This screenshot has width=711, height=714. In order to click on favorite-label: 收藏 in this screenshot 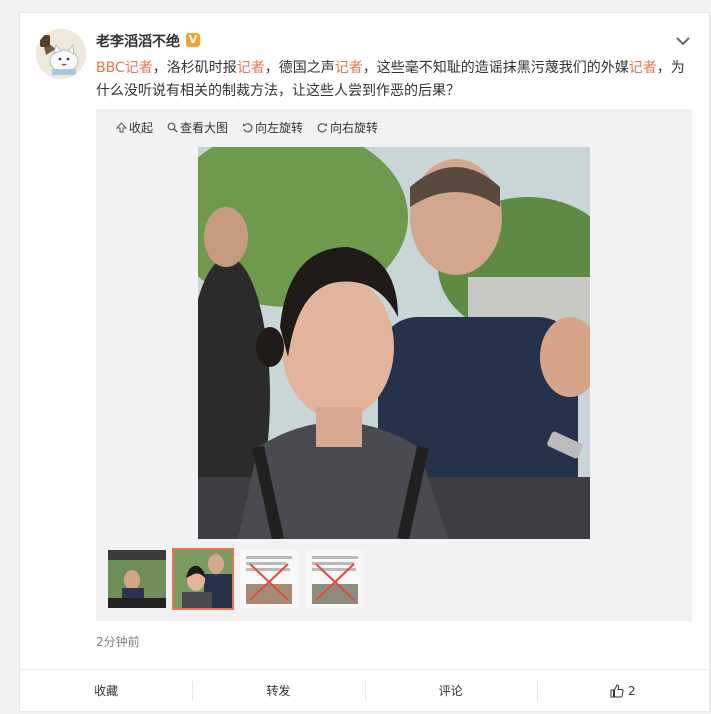, I will do `click(106, 691)`.